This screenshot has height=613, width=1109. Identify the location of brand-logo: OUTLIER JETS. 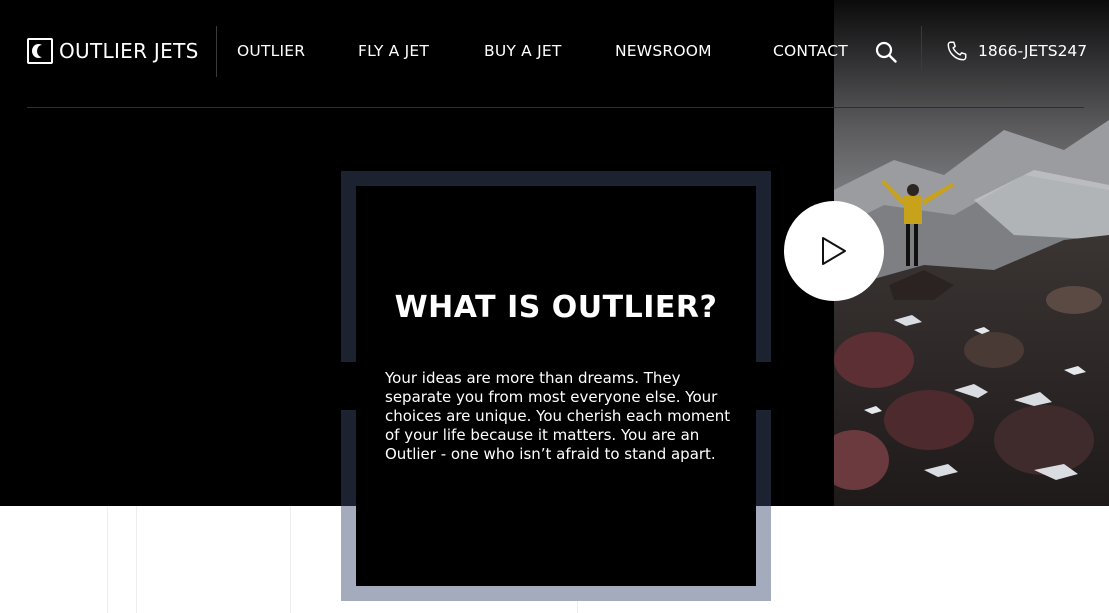
(113, 51).